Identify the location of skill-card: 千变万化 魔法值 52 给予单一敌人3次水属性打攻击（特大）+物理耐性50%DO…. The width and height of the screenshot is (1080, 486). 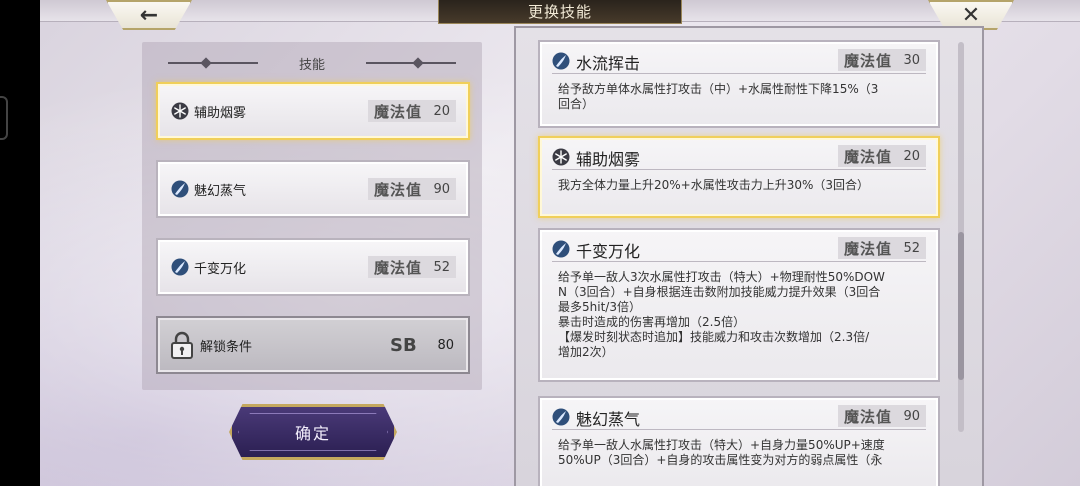
(739, 305).